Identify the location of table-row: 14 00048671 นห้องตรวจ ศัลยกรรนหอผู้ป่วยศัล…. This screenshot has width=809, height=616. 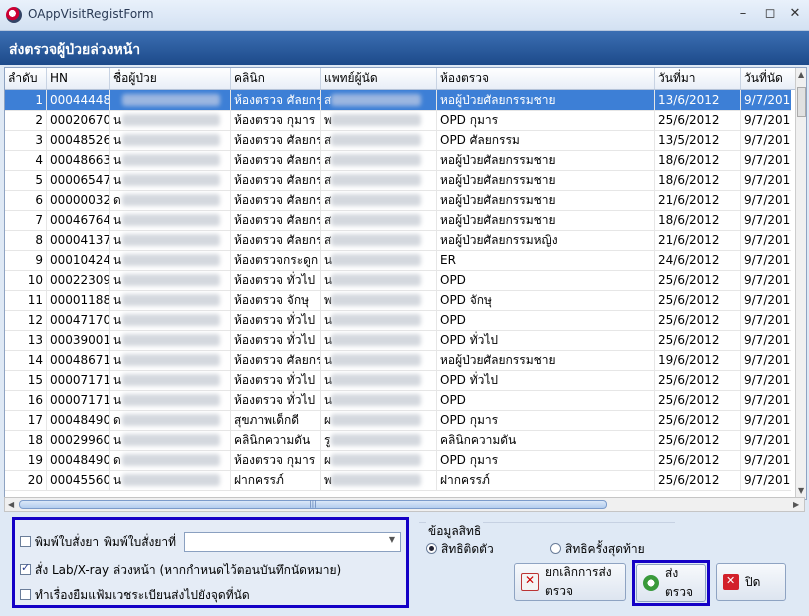
(403, 360).